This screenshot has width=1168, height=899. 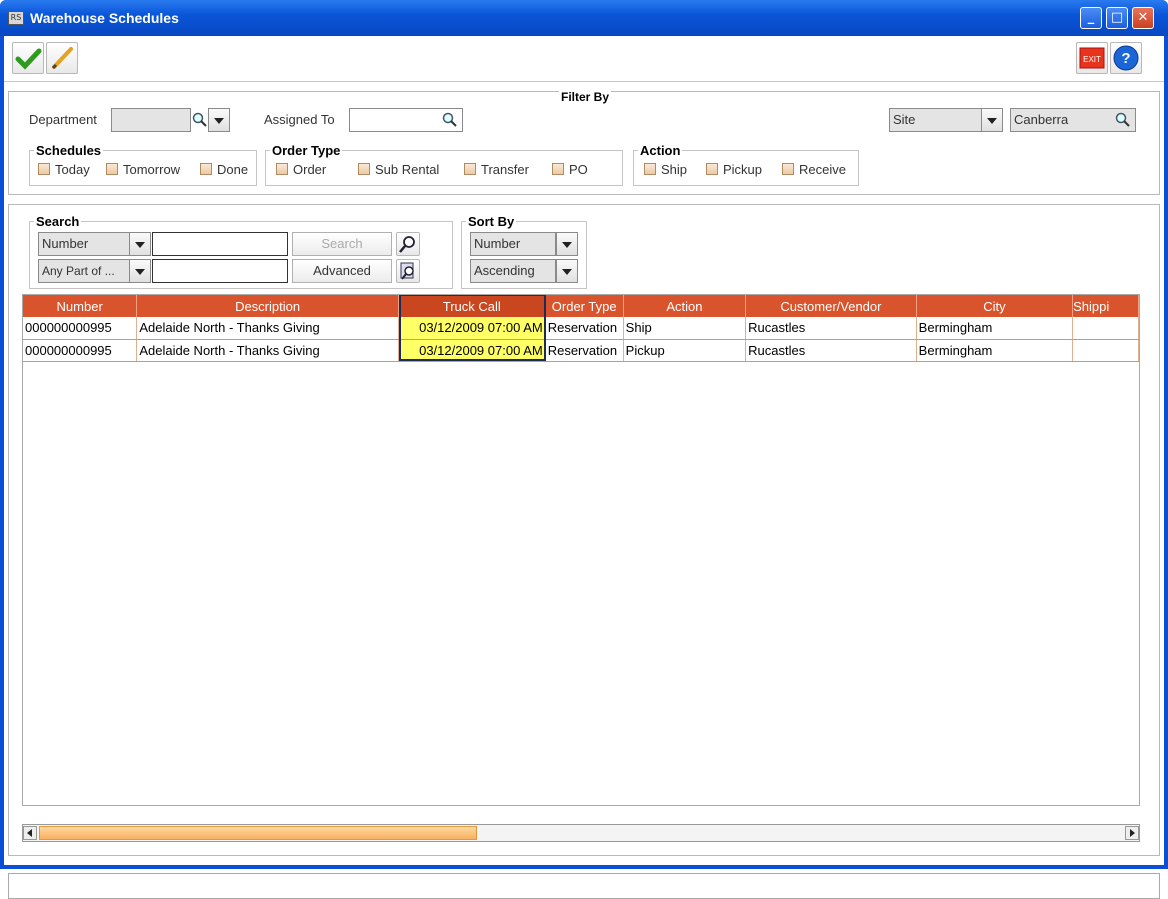 I want to click on check-icon, so click(x=28, y=59).